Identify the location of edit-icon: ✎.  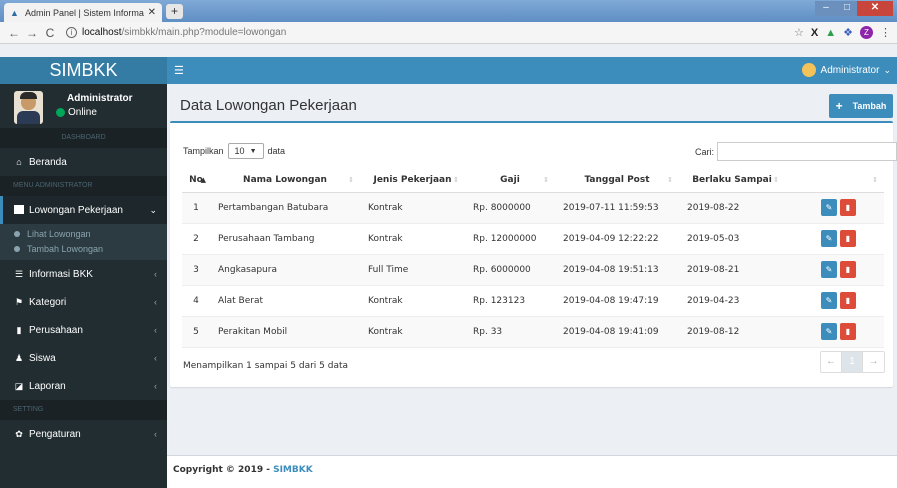
(829, 207).